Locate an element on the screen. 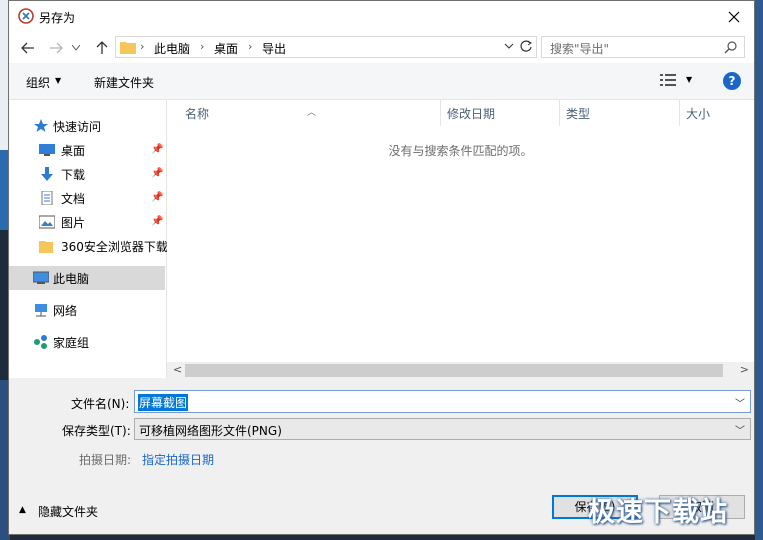 This screenshot has width=763, height=540. sidebar-item-downloads: 下载 📌 is located at coordinates (87, 174).